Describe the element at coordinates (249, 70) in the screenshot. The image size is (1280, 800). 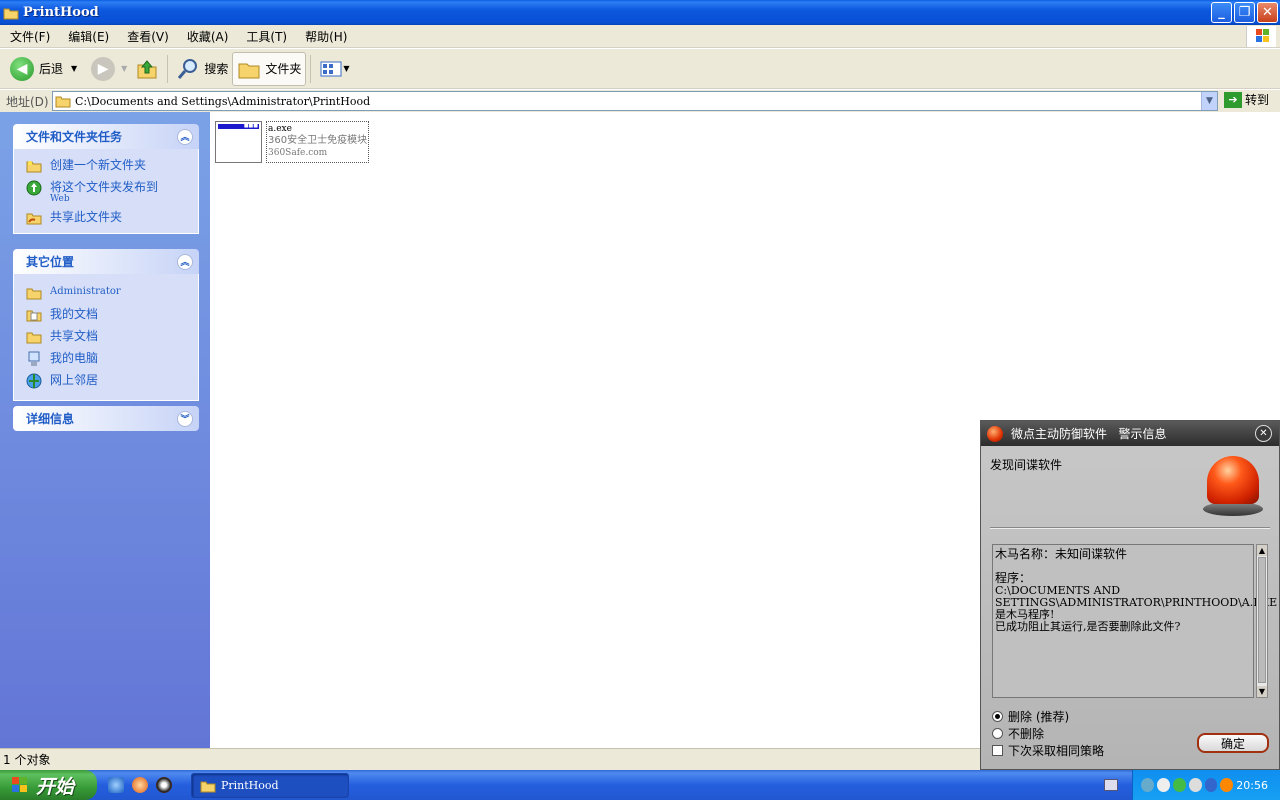
I see `folders-icon` at that location.